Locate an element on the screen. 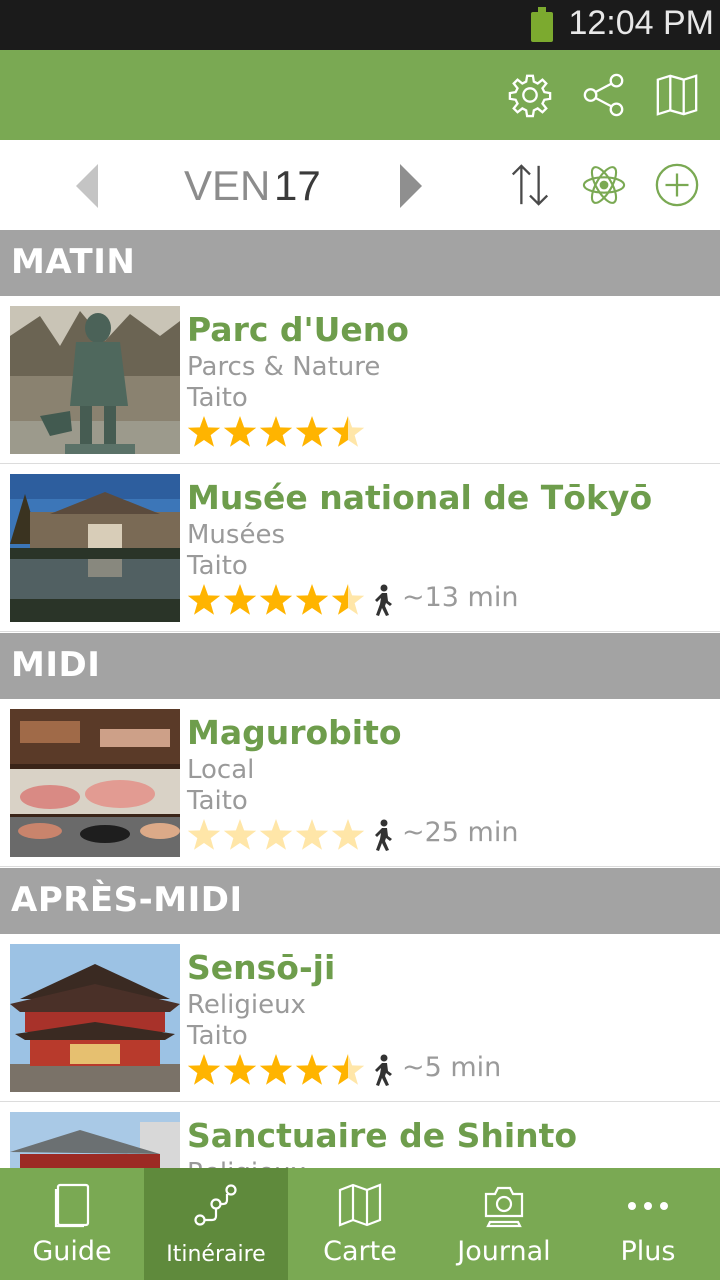  item-title: Musée national de Tōkyō is located at coordinates (420, 497).